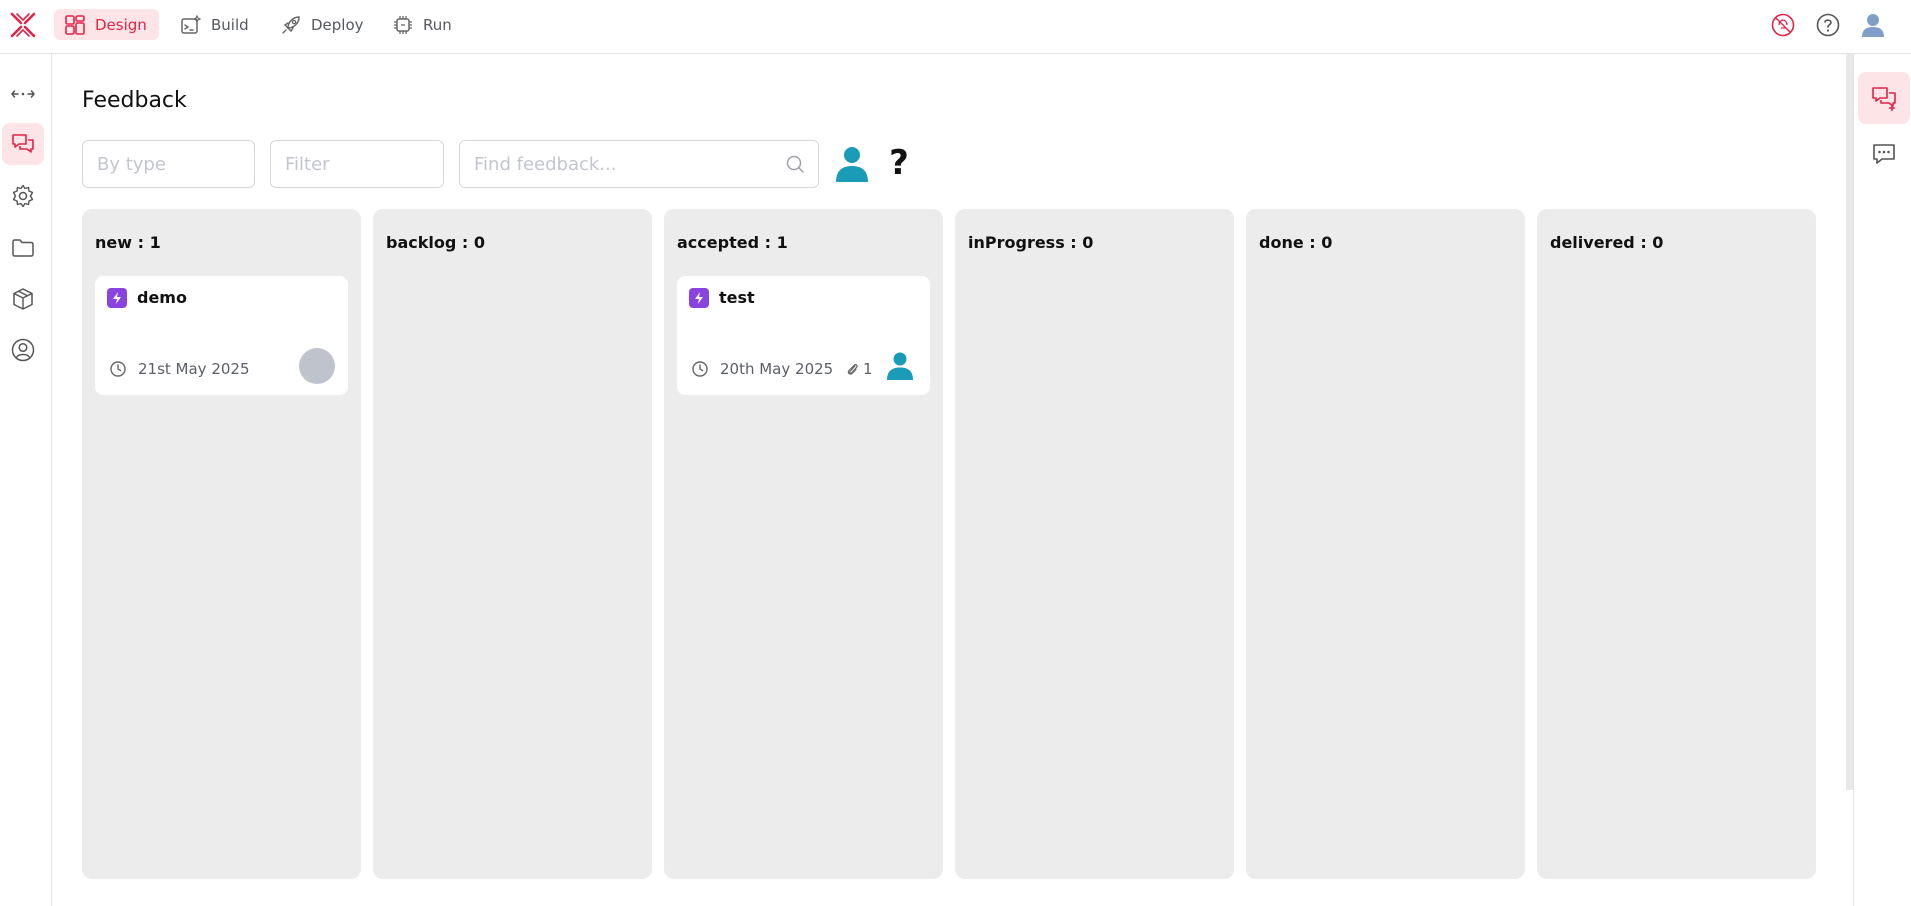  I want to click on user-circle-icon, so click(23, 350).